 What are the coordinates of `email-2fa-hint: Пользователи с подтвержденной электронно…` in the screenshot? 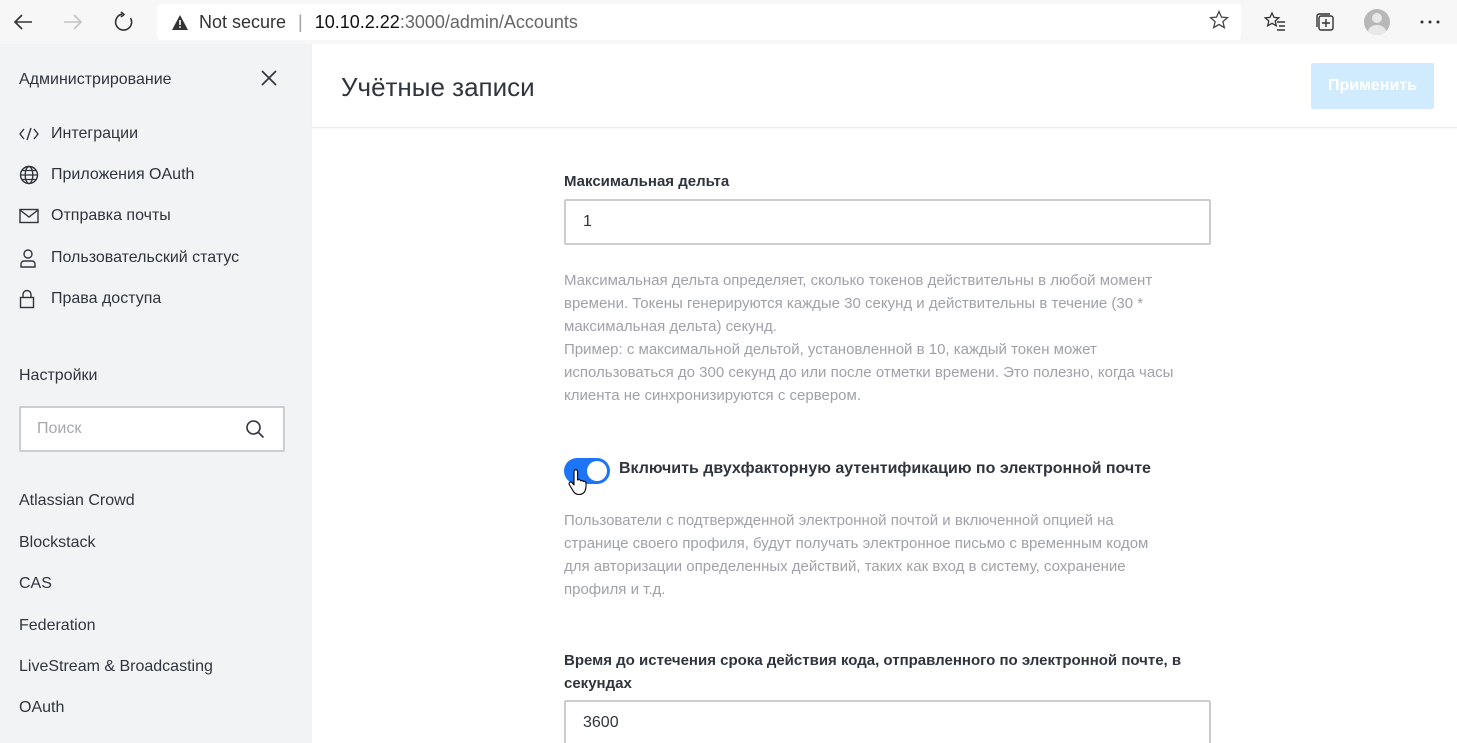 It's located at (894, 555).